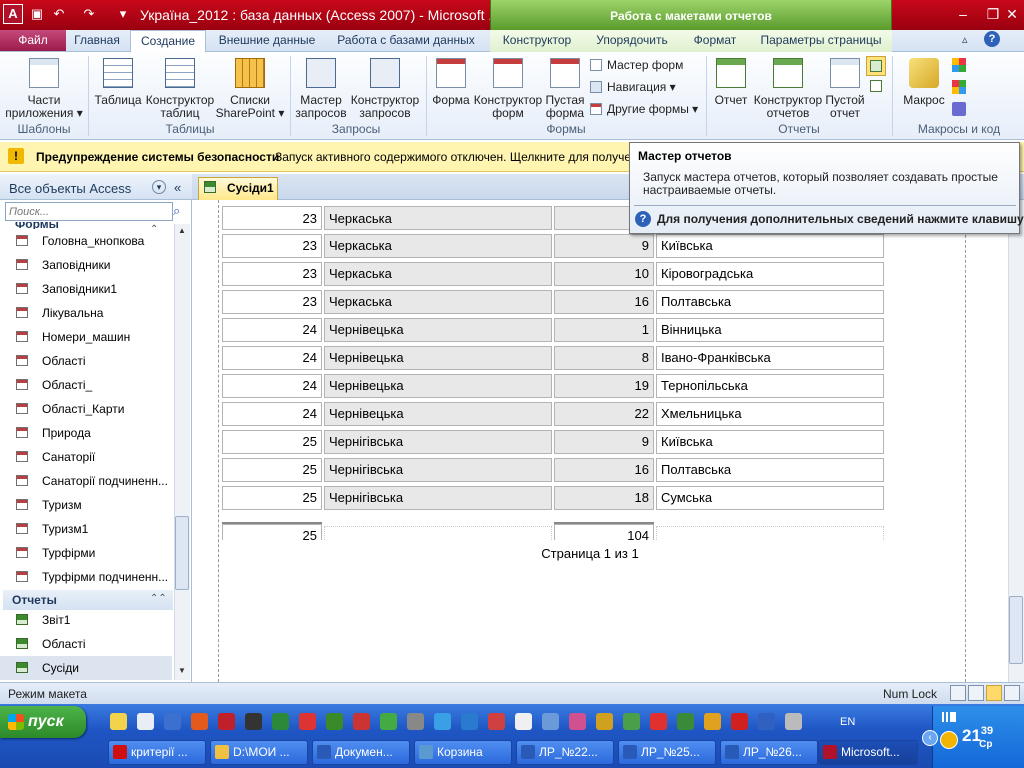 The height and width of the screenshot is (768, 1024). Describe the element at coordinates (977, 737) in the screenshot. I see `clock: 2139Ср` at that location.